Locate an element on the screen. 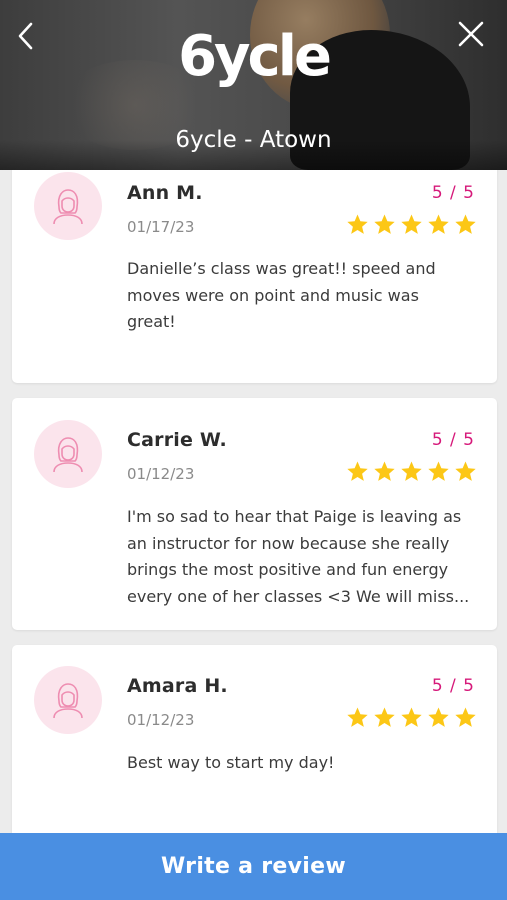  close-icon is located at coordinates (471, 34).